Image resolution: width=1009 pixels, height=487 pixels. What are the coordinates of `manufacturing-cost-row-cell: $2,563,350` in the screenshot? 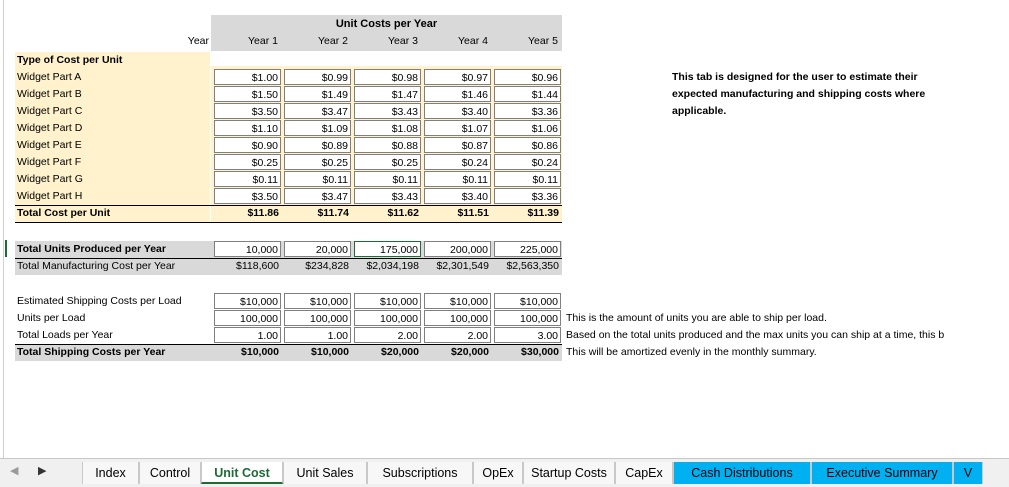 It's located at (527, 266).